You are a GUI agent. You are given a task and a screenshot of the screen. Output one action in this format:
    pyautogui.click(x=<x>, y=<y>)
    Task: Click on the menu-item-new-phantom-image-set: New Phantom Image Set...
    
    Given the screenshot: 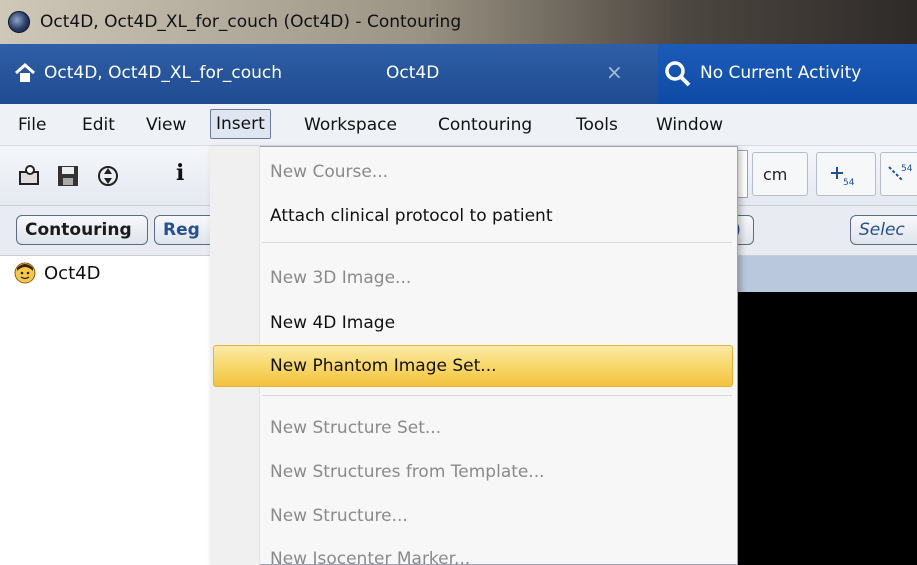 What is the action you would take?
    pyautogui.click(x=383, y=366)
    